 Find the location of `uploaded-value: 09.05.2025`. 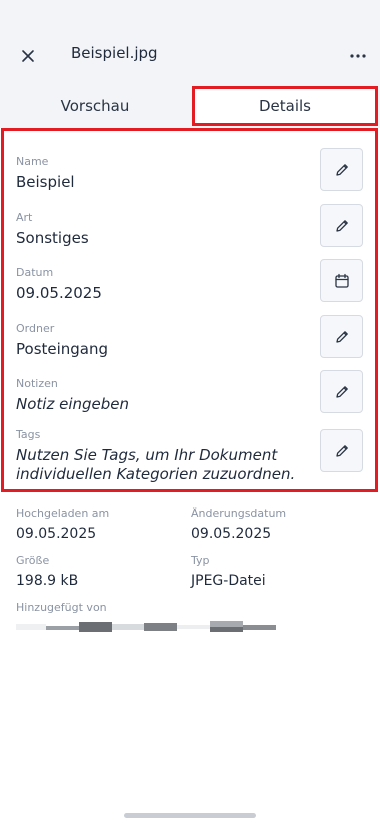

uploaded-value: 09.05.2025 is located at coordinates (56, 534).